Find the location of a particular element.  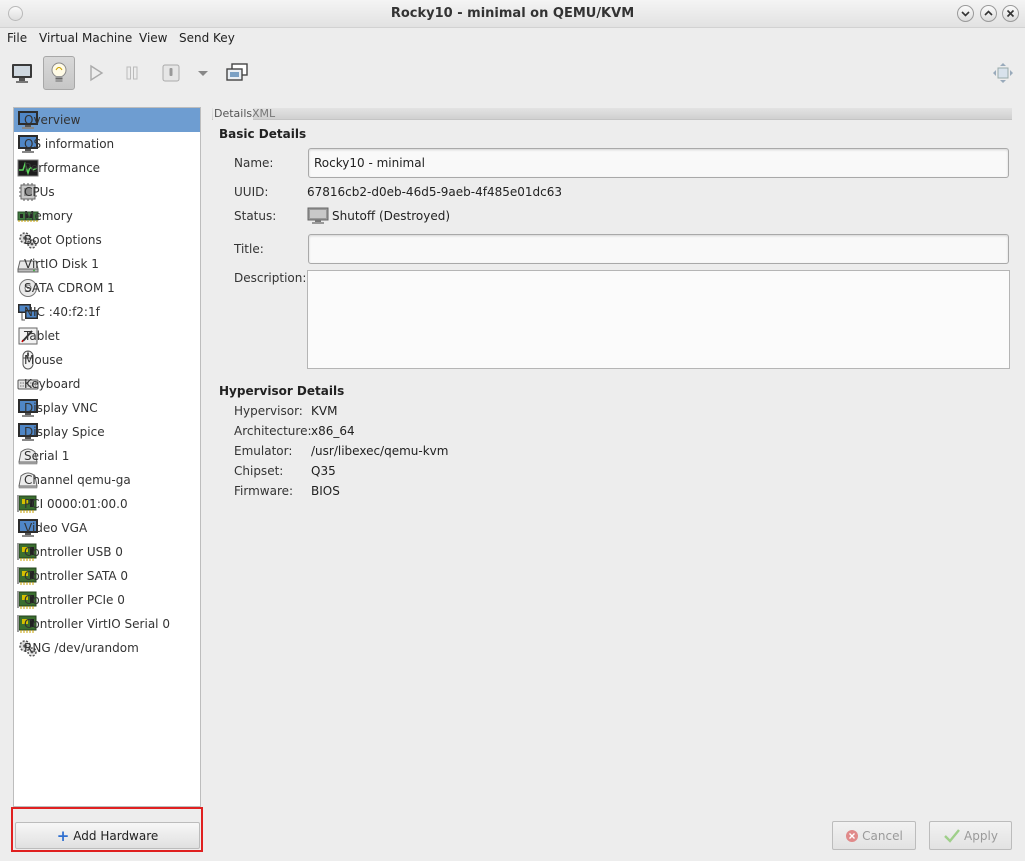

power-icon is located at coordinates (171, 73).